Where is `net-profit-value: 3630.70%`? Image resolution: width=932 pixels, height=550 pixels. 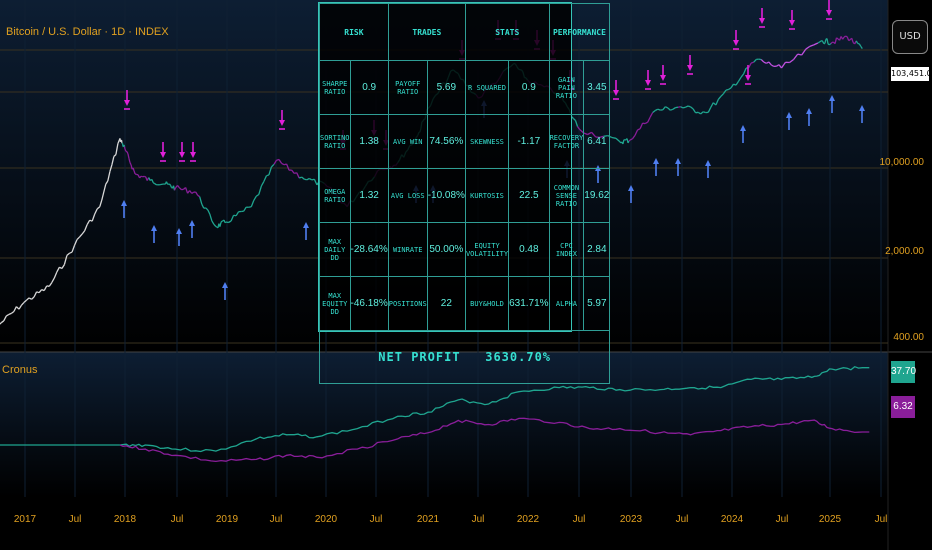
net-profit-value: 3630.70% is located at coordinates (518, 357).